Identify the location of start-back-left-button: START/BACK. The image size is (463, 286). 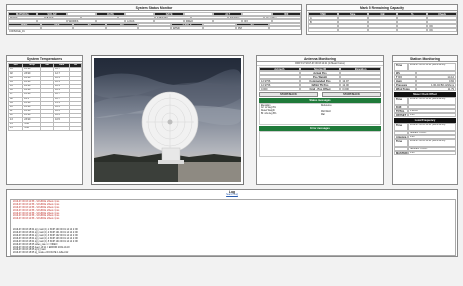
(288, 94).